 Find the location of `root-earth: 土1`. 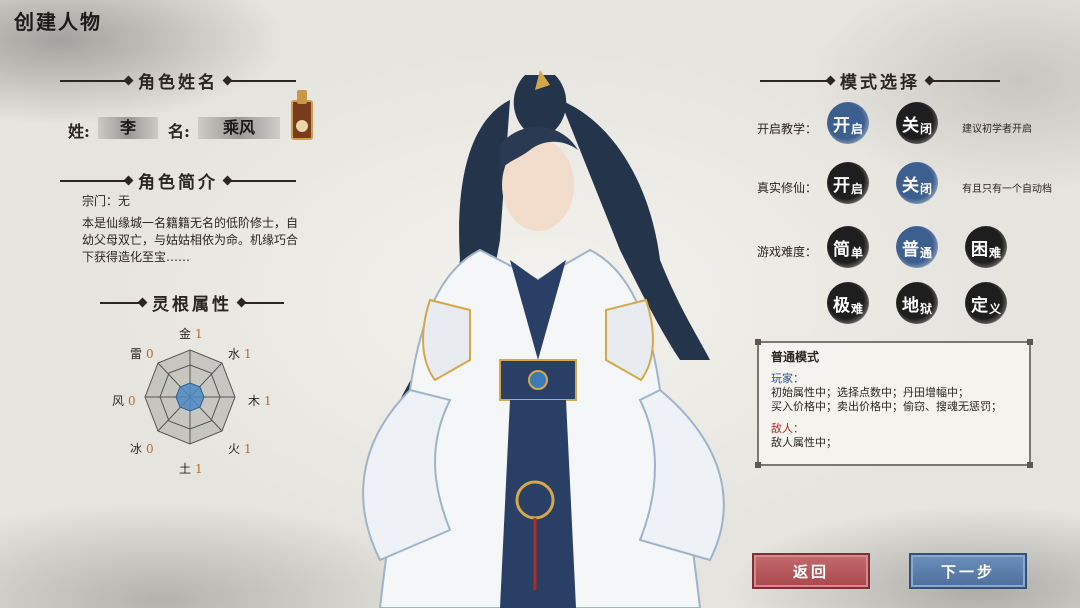

root-earth: 土1 is located at coordinates (191, 469).